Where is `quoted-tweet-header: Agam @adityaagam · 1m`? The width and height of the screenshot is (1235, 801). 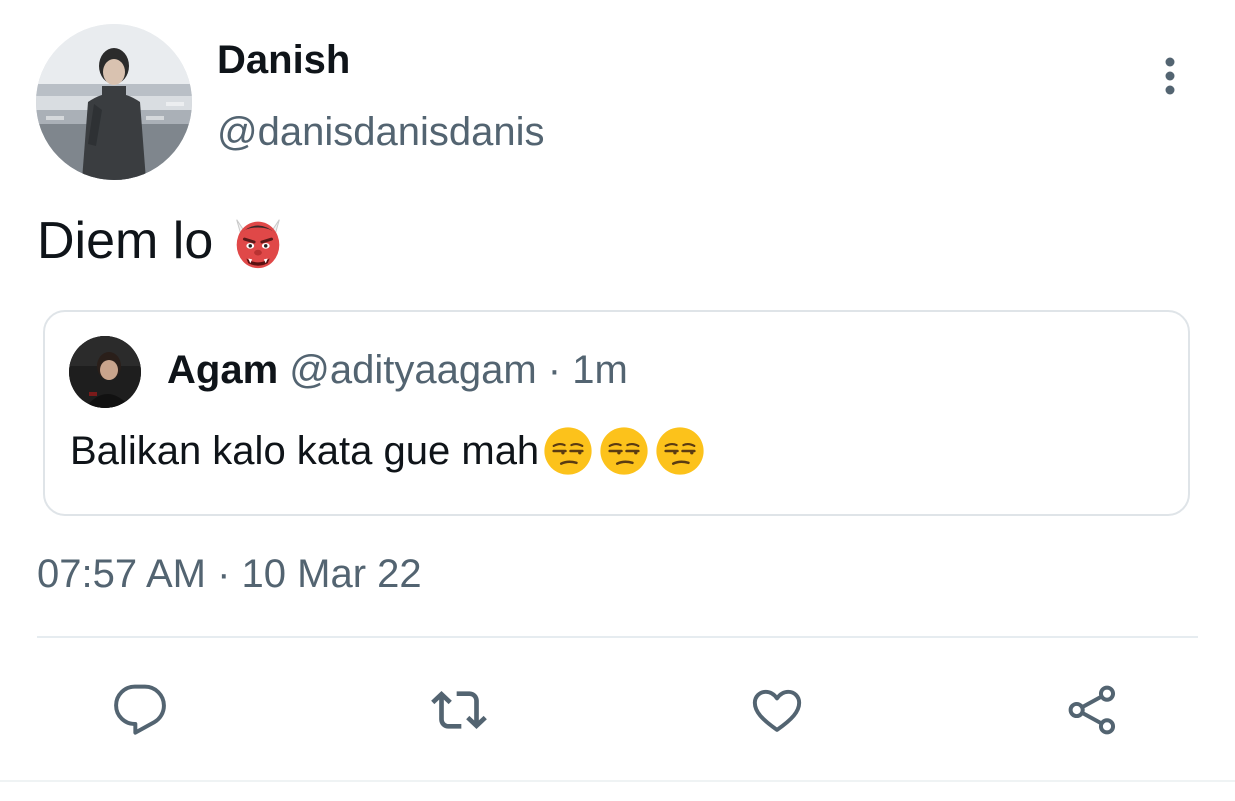
quoted-tweet-header: Agam @adityaagam · 1m is located at coordinates (397, 370).